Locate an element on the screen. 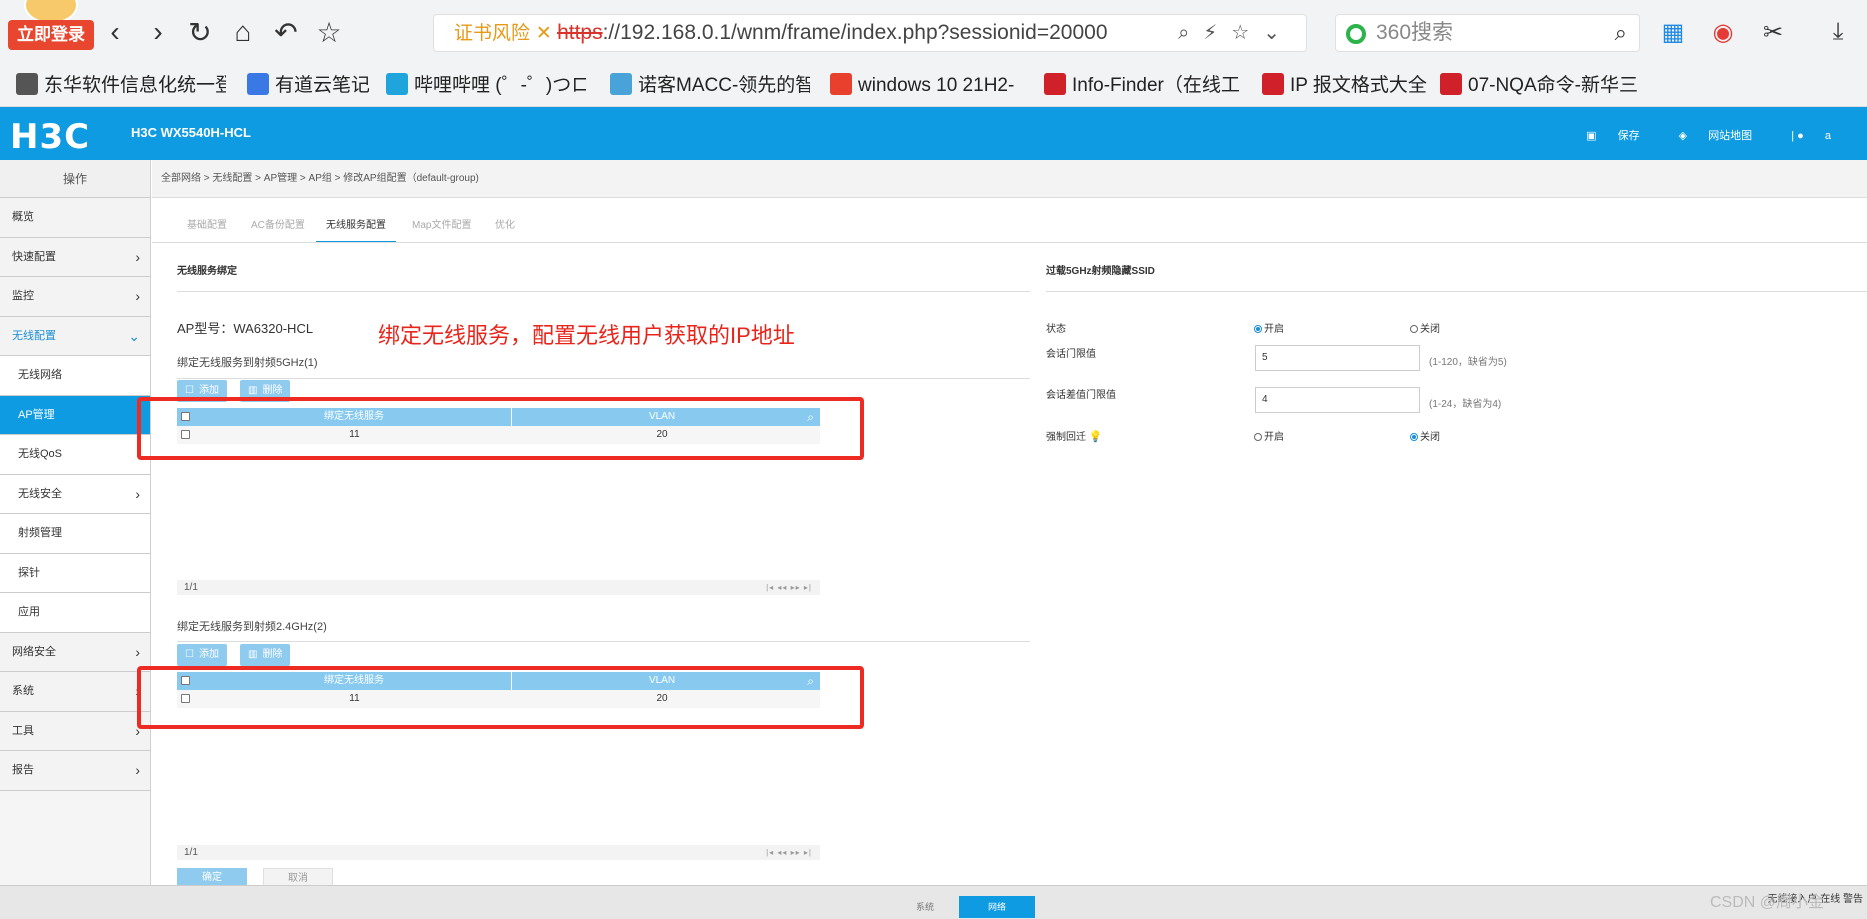 The width and height of the screenshot is (1867, 919). sidebar-item-reports: 报告 › is located at coordinates (75, 771).